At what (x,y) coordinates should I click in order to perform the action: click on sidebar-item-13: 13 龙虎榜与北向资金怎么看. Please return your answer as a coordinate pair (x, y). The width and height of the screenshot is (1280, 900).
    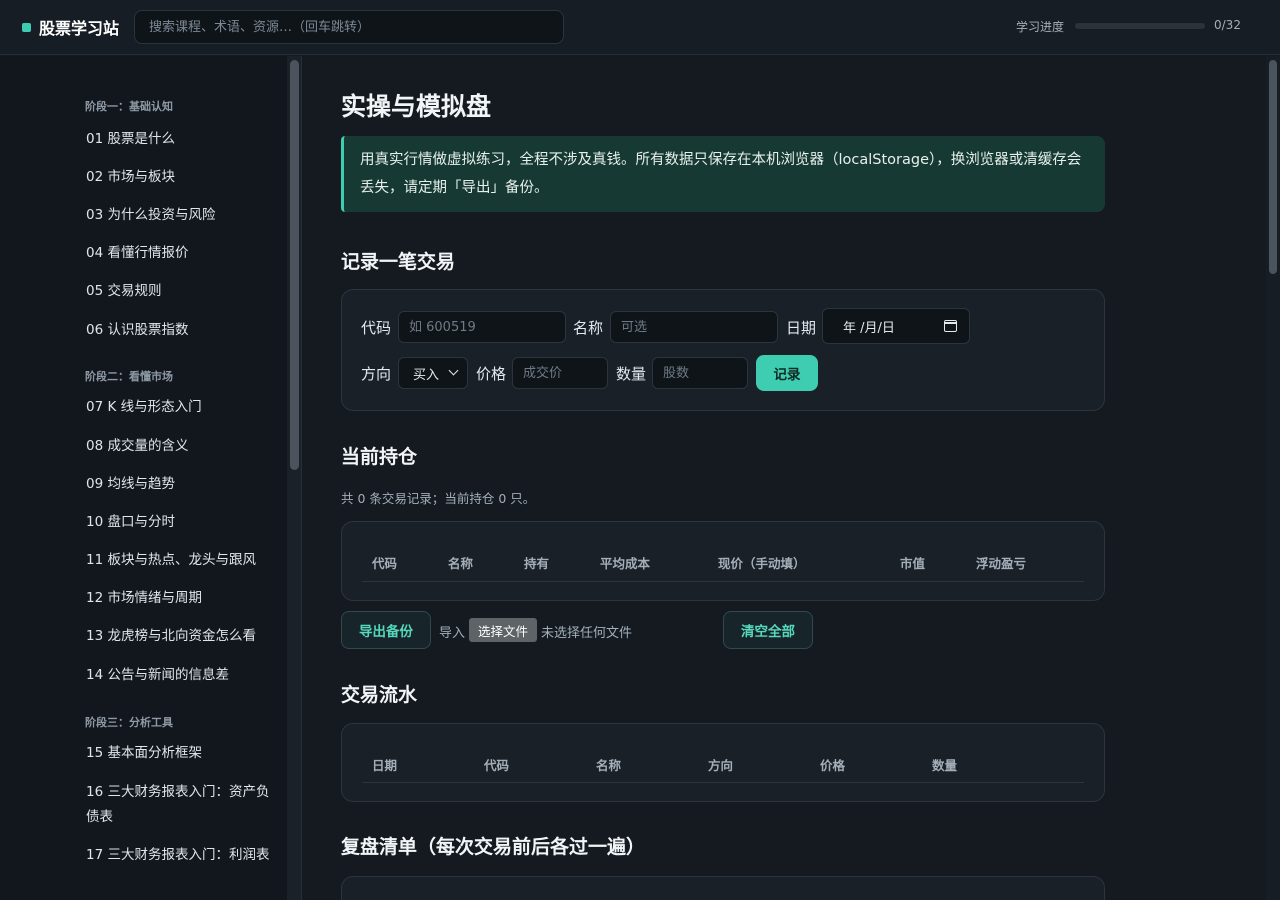
    Looking at the image, I should click on (181, 636).